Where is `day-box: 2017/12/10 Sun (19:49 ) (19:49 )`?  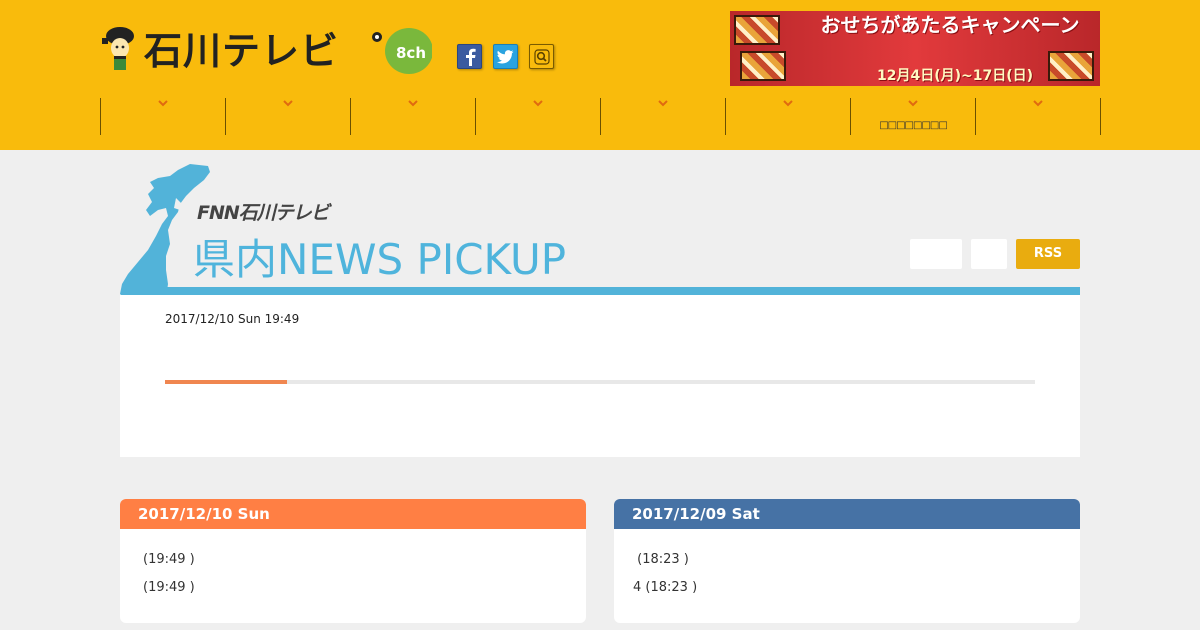
day-box: 2017/12/10 Sun (19:49 ) (19:49 ) is located at coordinates (353, 561).